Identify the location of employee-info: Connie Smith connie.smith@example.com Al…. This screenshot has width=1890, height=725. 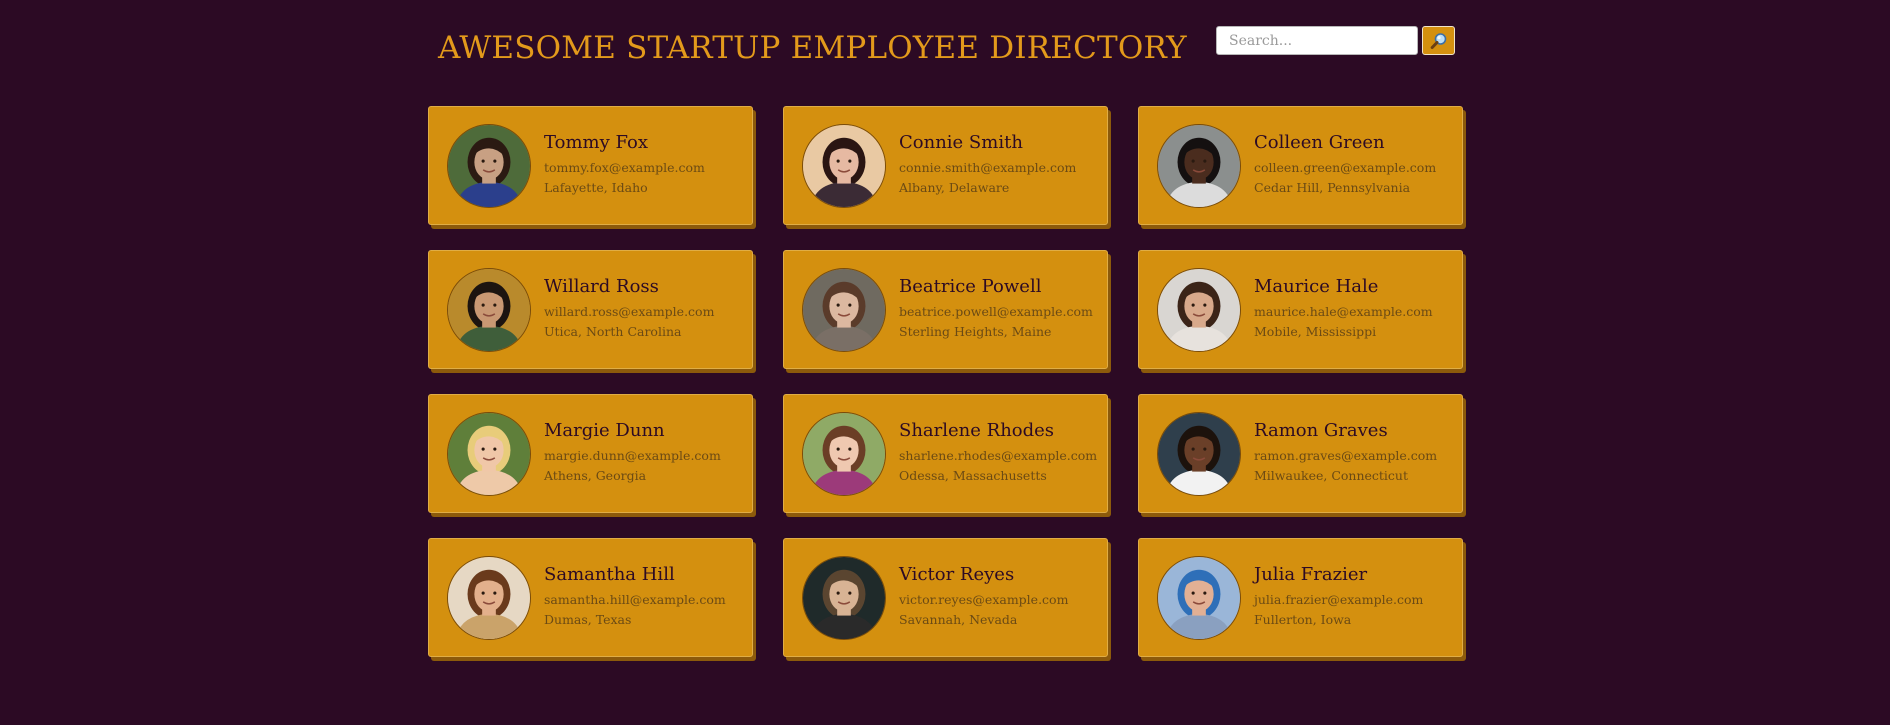
(987, 165).